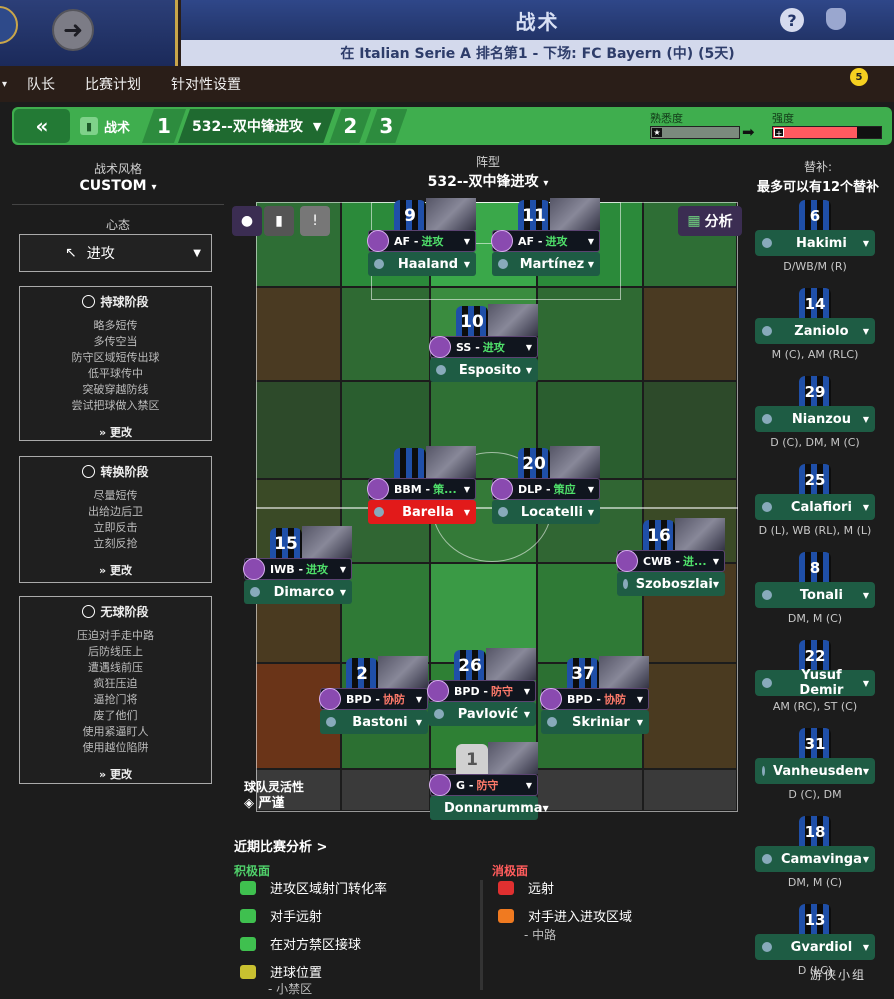 The width and height of the screenshot is (894, 999). What do you see at coordinates (422, 512) in the screenshot?
I see `player-name-button: Barella ▼` at bounding box center [422, 512].